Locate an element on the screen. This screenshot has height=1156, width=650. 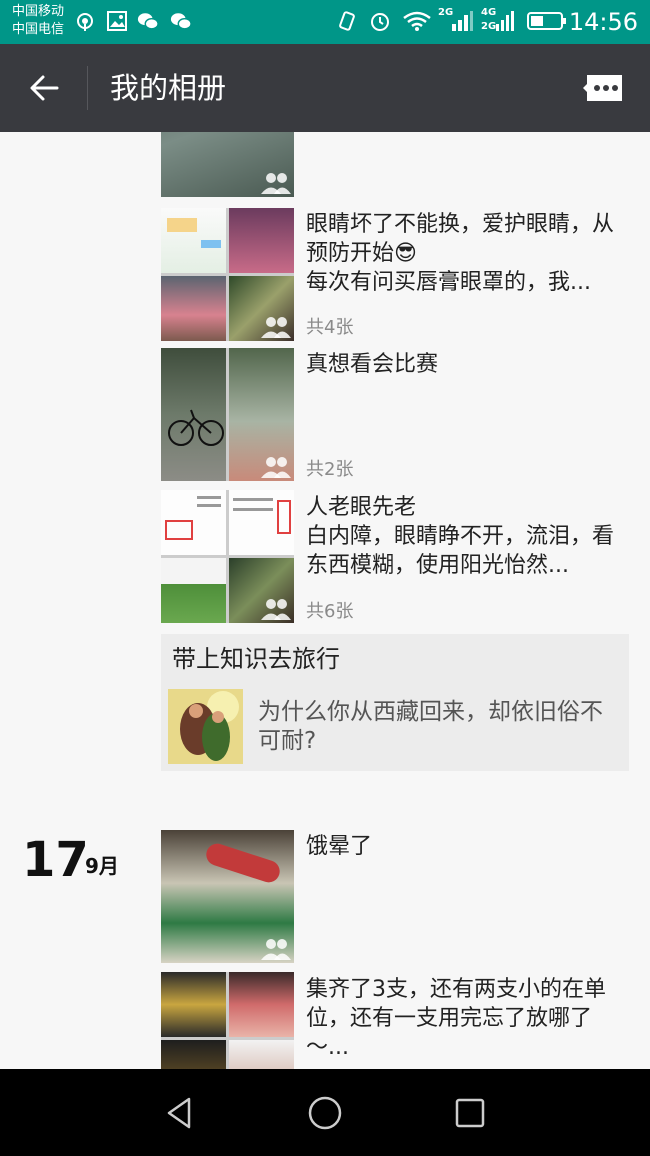
message-button is located at coordinates (603, 88).